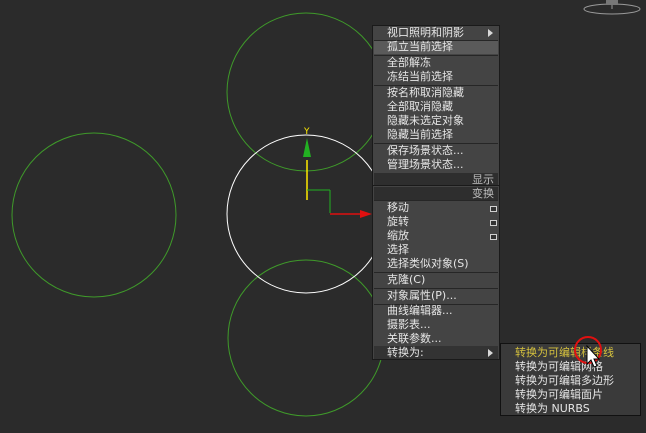  I want to click on menu-item-rotate: 旋转, so click(398, 222).